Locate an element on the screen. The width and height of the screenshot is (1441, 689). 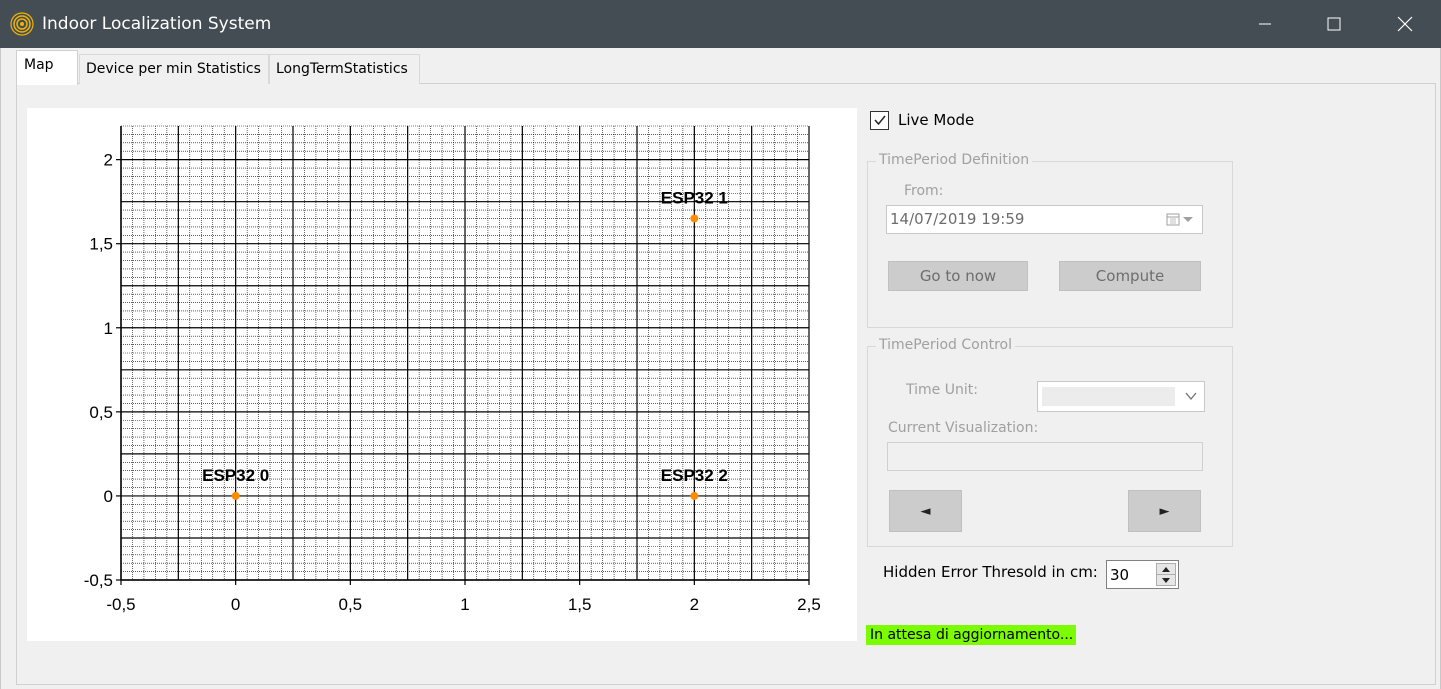
live-mode-checkbox is located at coordinates (879, 120).